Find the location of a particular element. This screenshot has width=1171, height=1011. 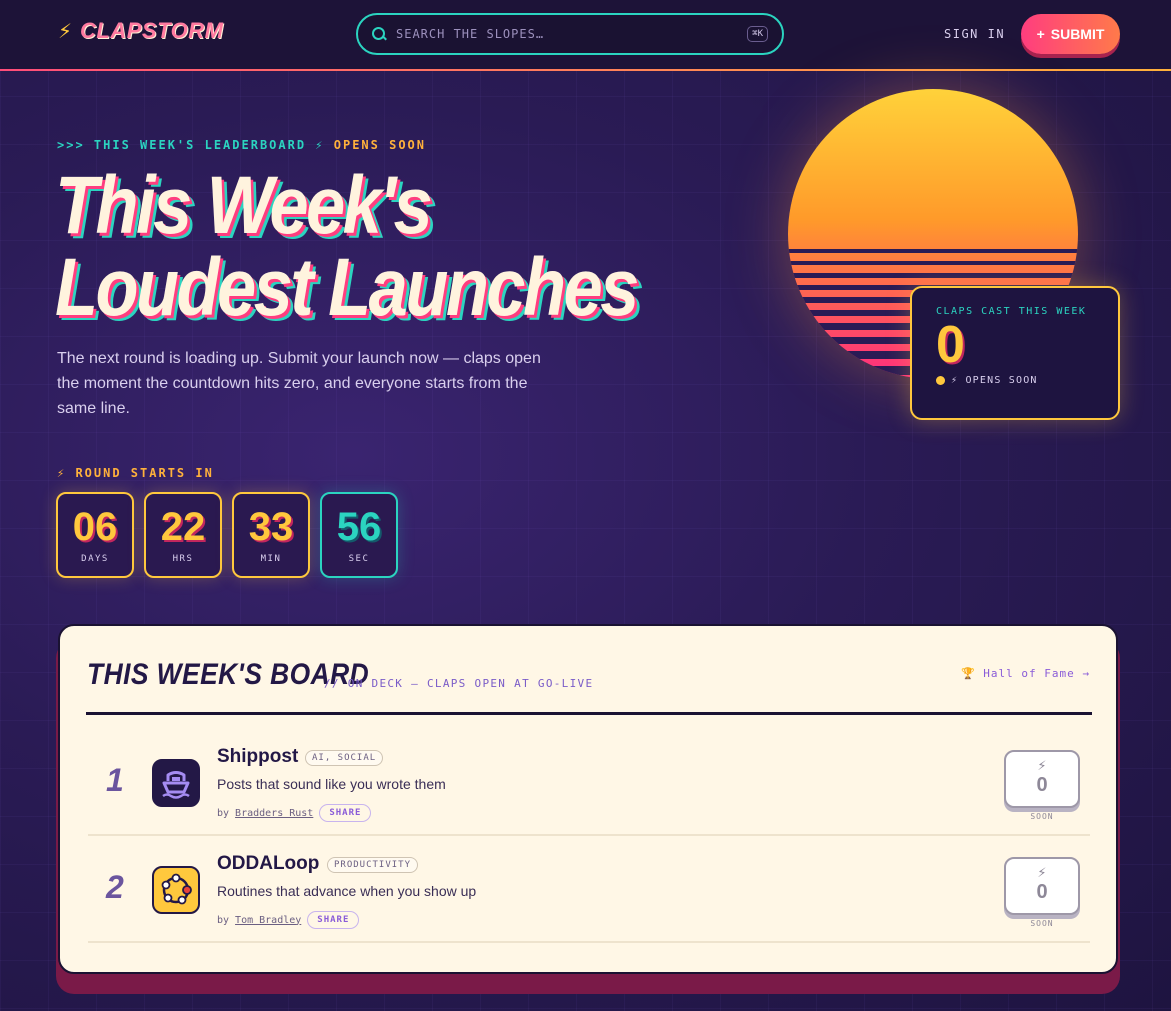

claps-card-status: ⚡ OPENS SOON is located at coordinates (1015, 380).